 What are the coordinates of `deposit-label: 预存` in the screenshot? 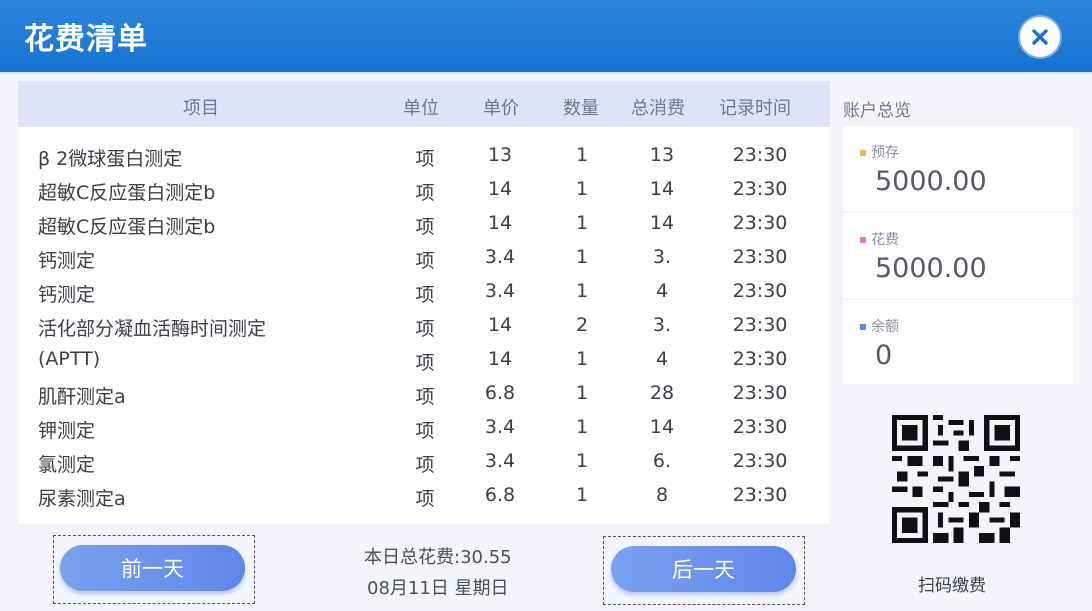 It's located at (885, 153).